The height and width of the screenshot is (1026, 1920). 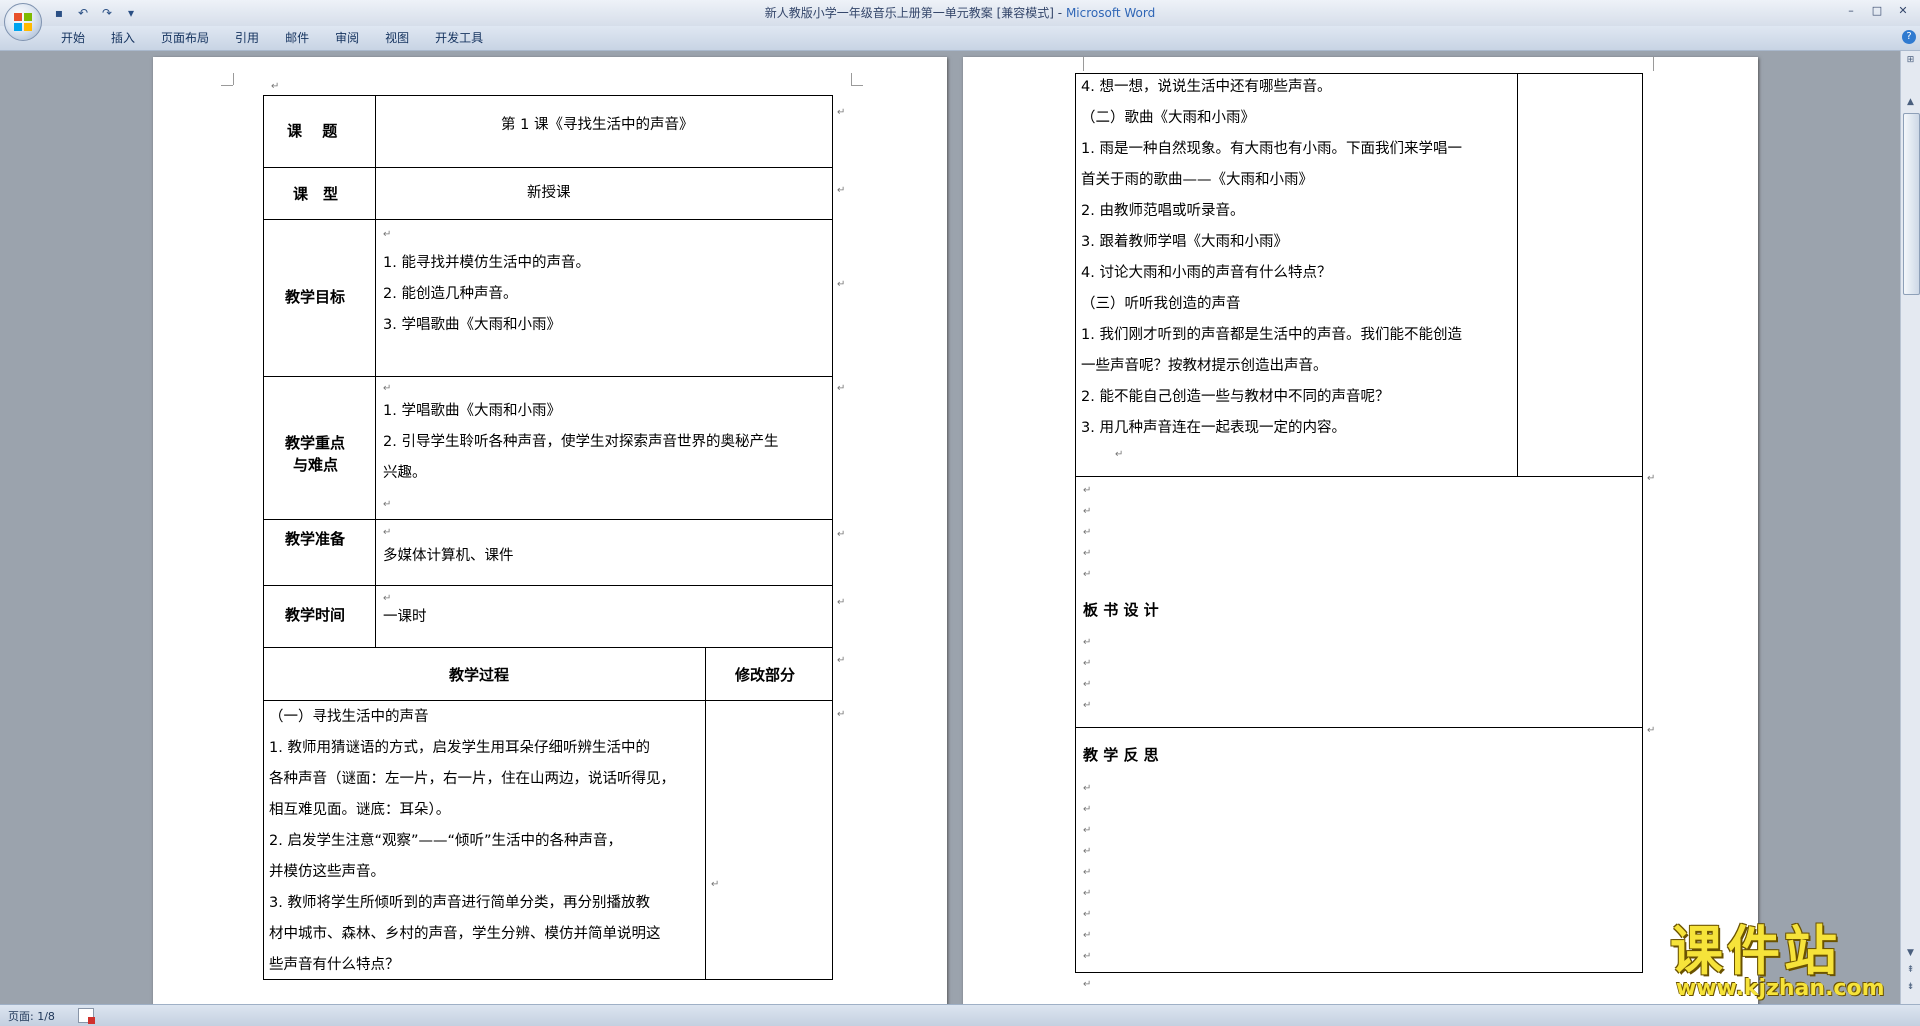 What do you see at coordinates (405, 473) in the screenshot?
I see `key-item: 兴趣。` at bounding box center [405, 473].